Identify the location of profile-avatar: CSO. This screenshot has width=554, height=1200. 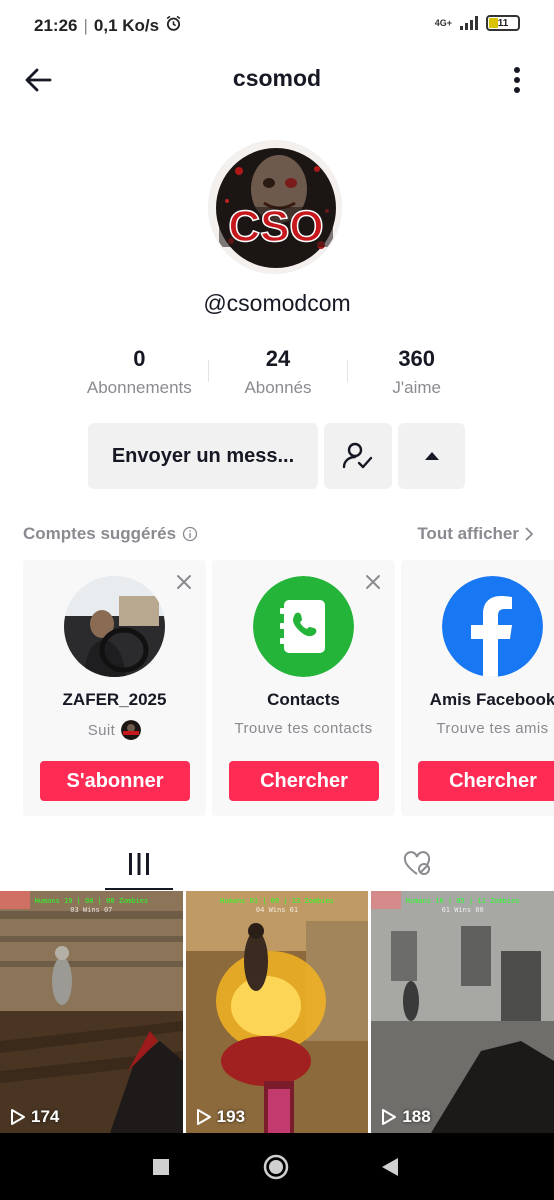
(275, 207).